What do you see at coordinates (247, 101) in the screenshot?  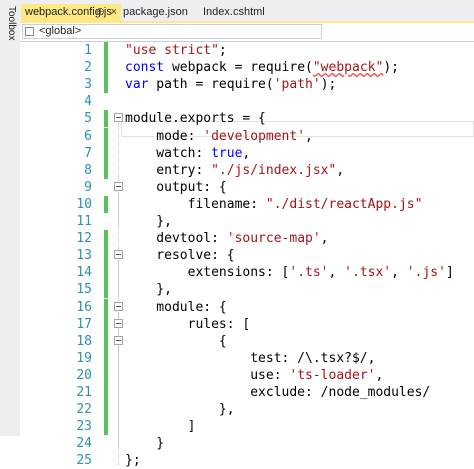 I see `code-line: 4` at bounding box center [247, 101].